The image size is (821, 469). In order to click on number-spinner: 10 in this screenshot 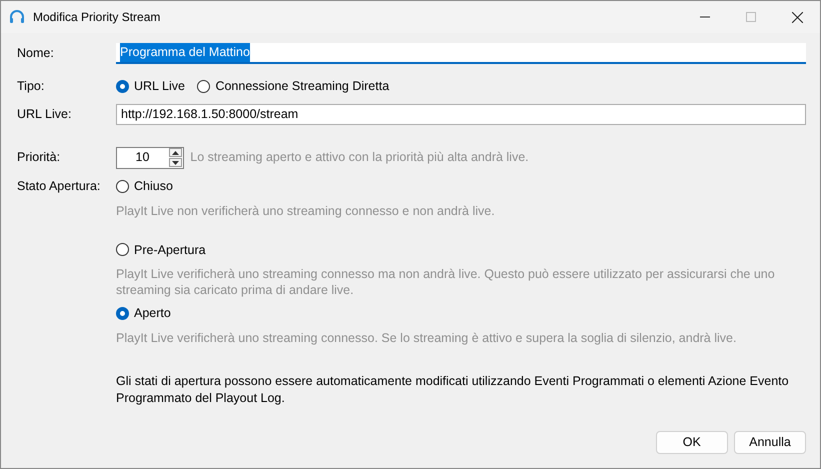, I will do `click(150, 157)`.